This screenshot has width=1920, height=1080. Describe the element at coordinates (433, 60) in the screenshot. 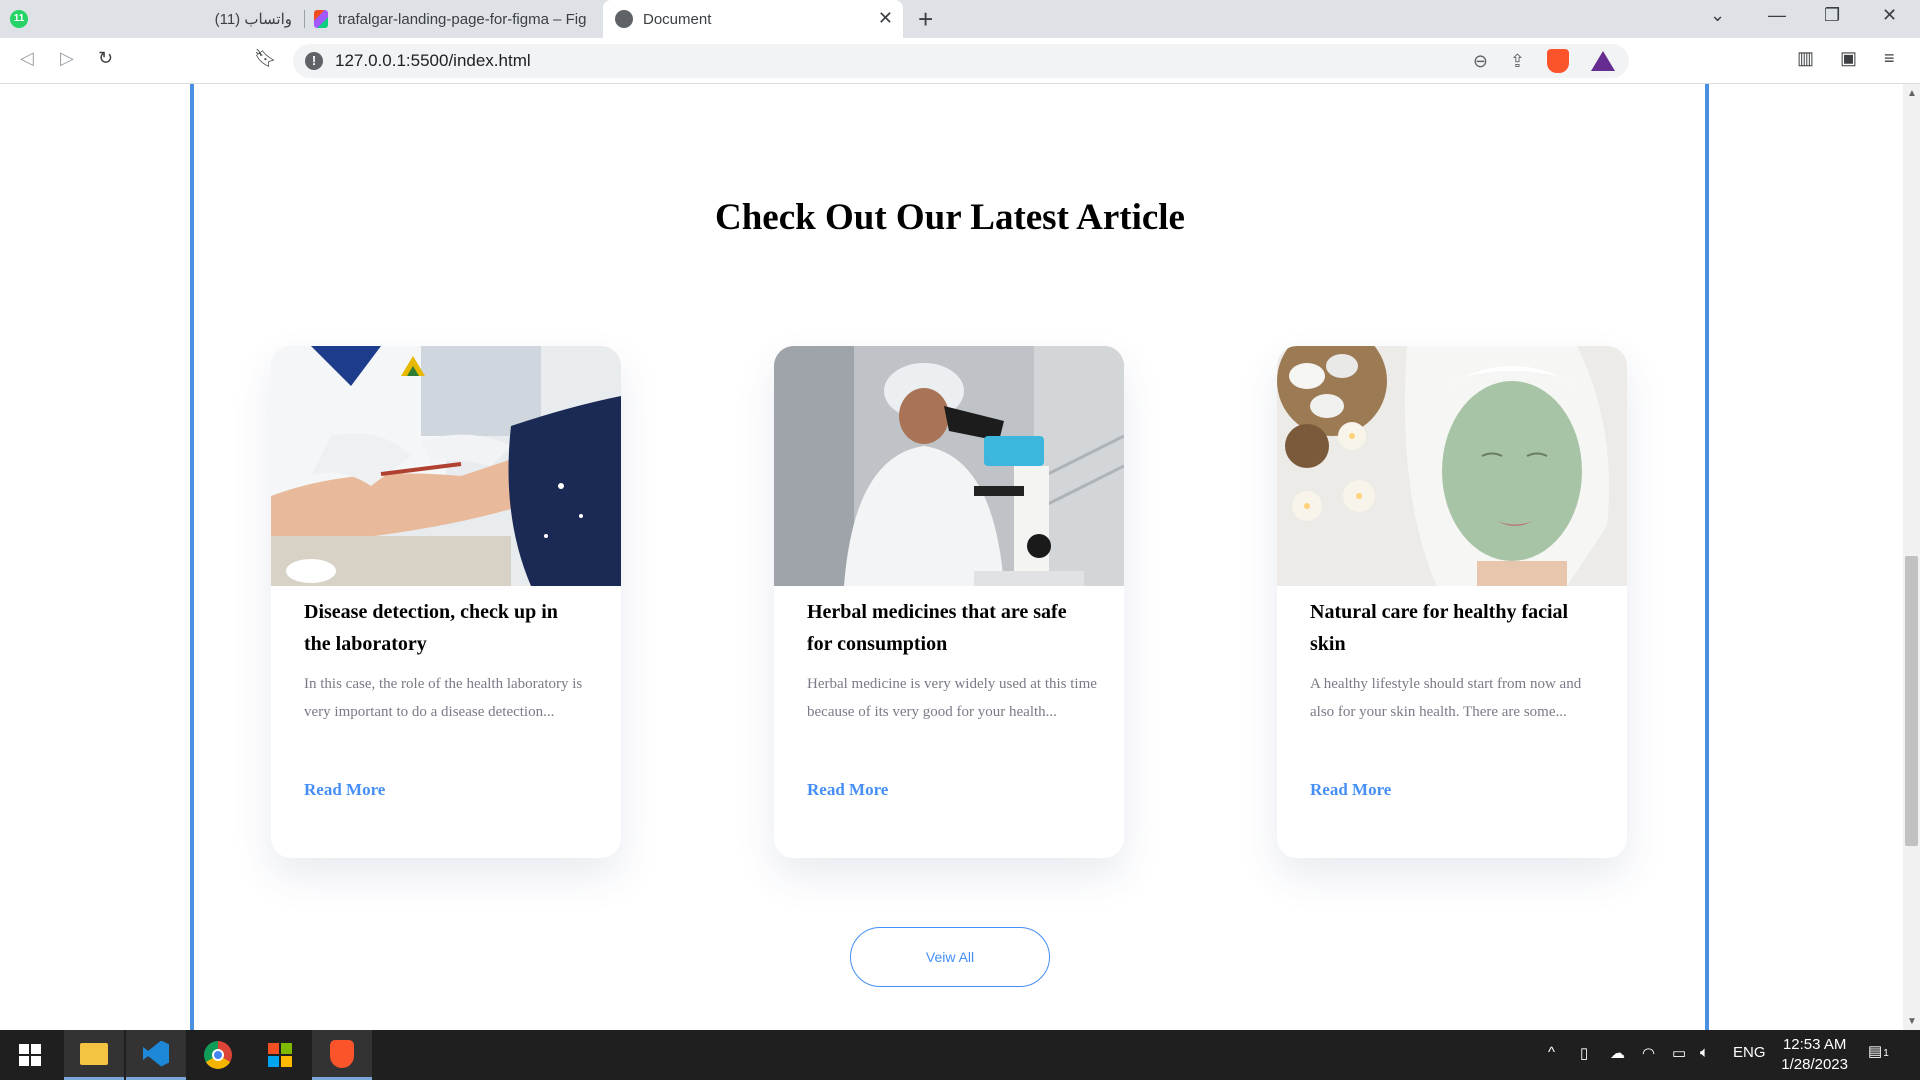

I see `url-text: 127.0.0.1:5500/index.html` at that location.